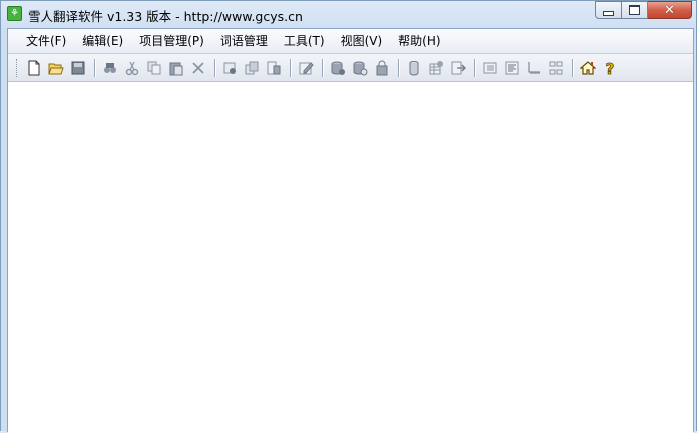 The image size is (697, 433). I want to click on close-icon: ✕, so click(669, 10).